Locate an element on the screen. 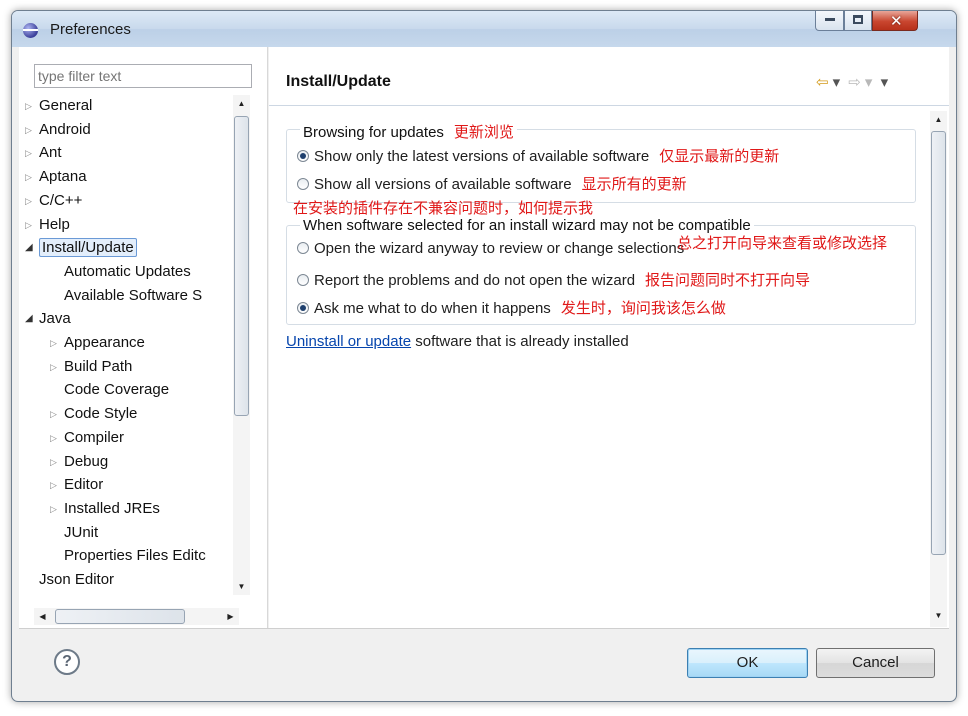  browsing-group-label: Browsing for updates 更新浏览 is located at coordinates (408, 131).